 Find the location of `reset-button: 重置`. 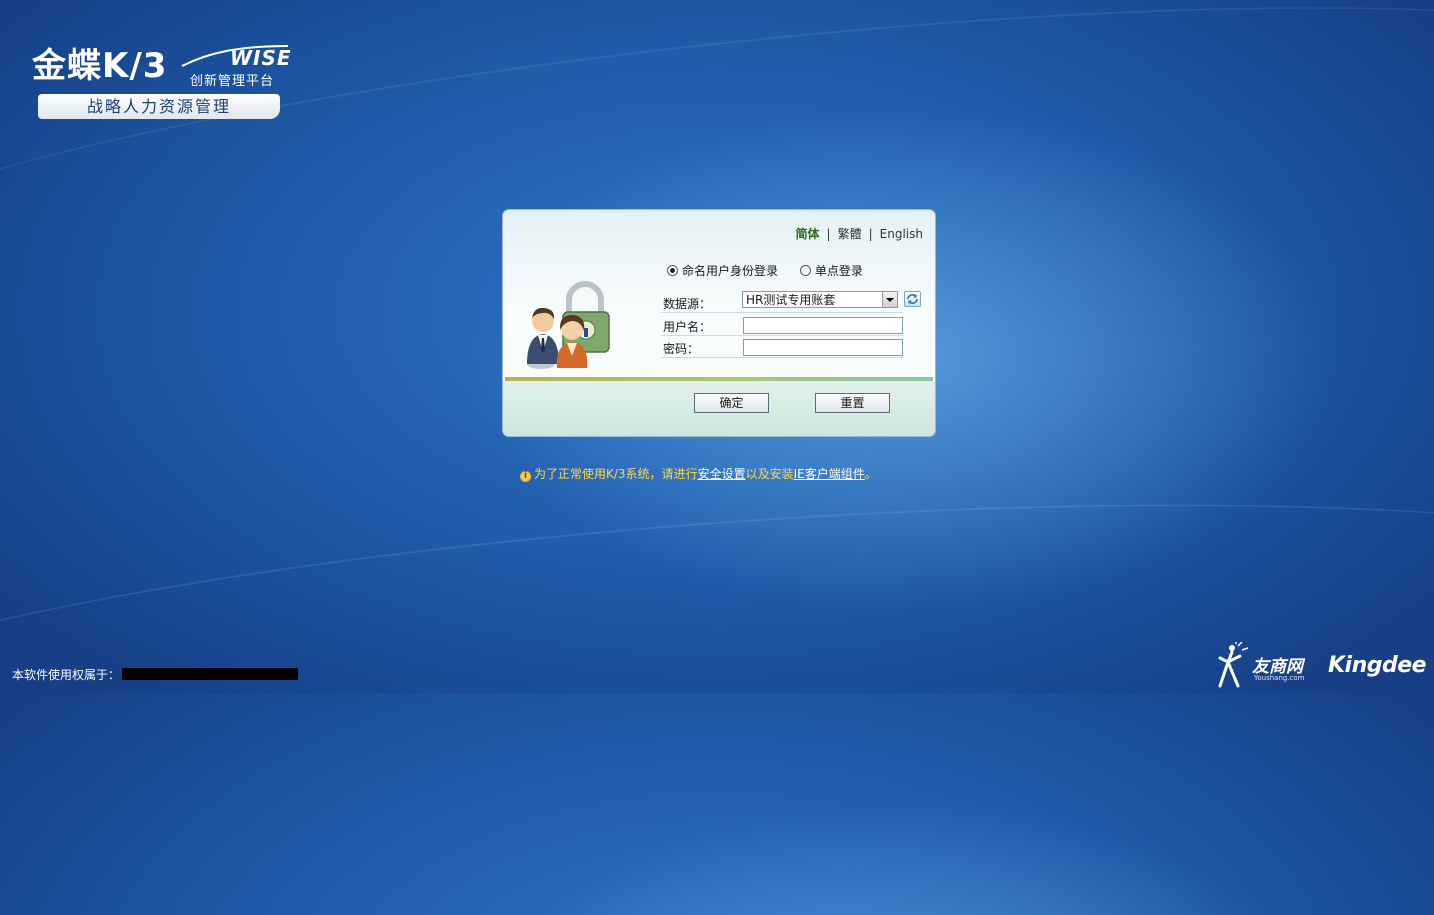

reset-button: 重置 is located at coordinates (852, 403).